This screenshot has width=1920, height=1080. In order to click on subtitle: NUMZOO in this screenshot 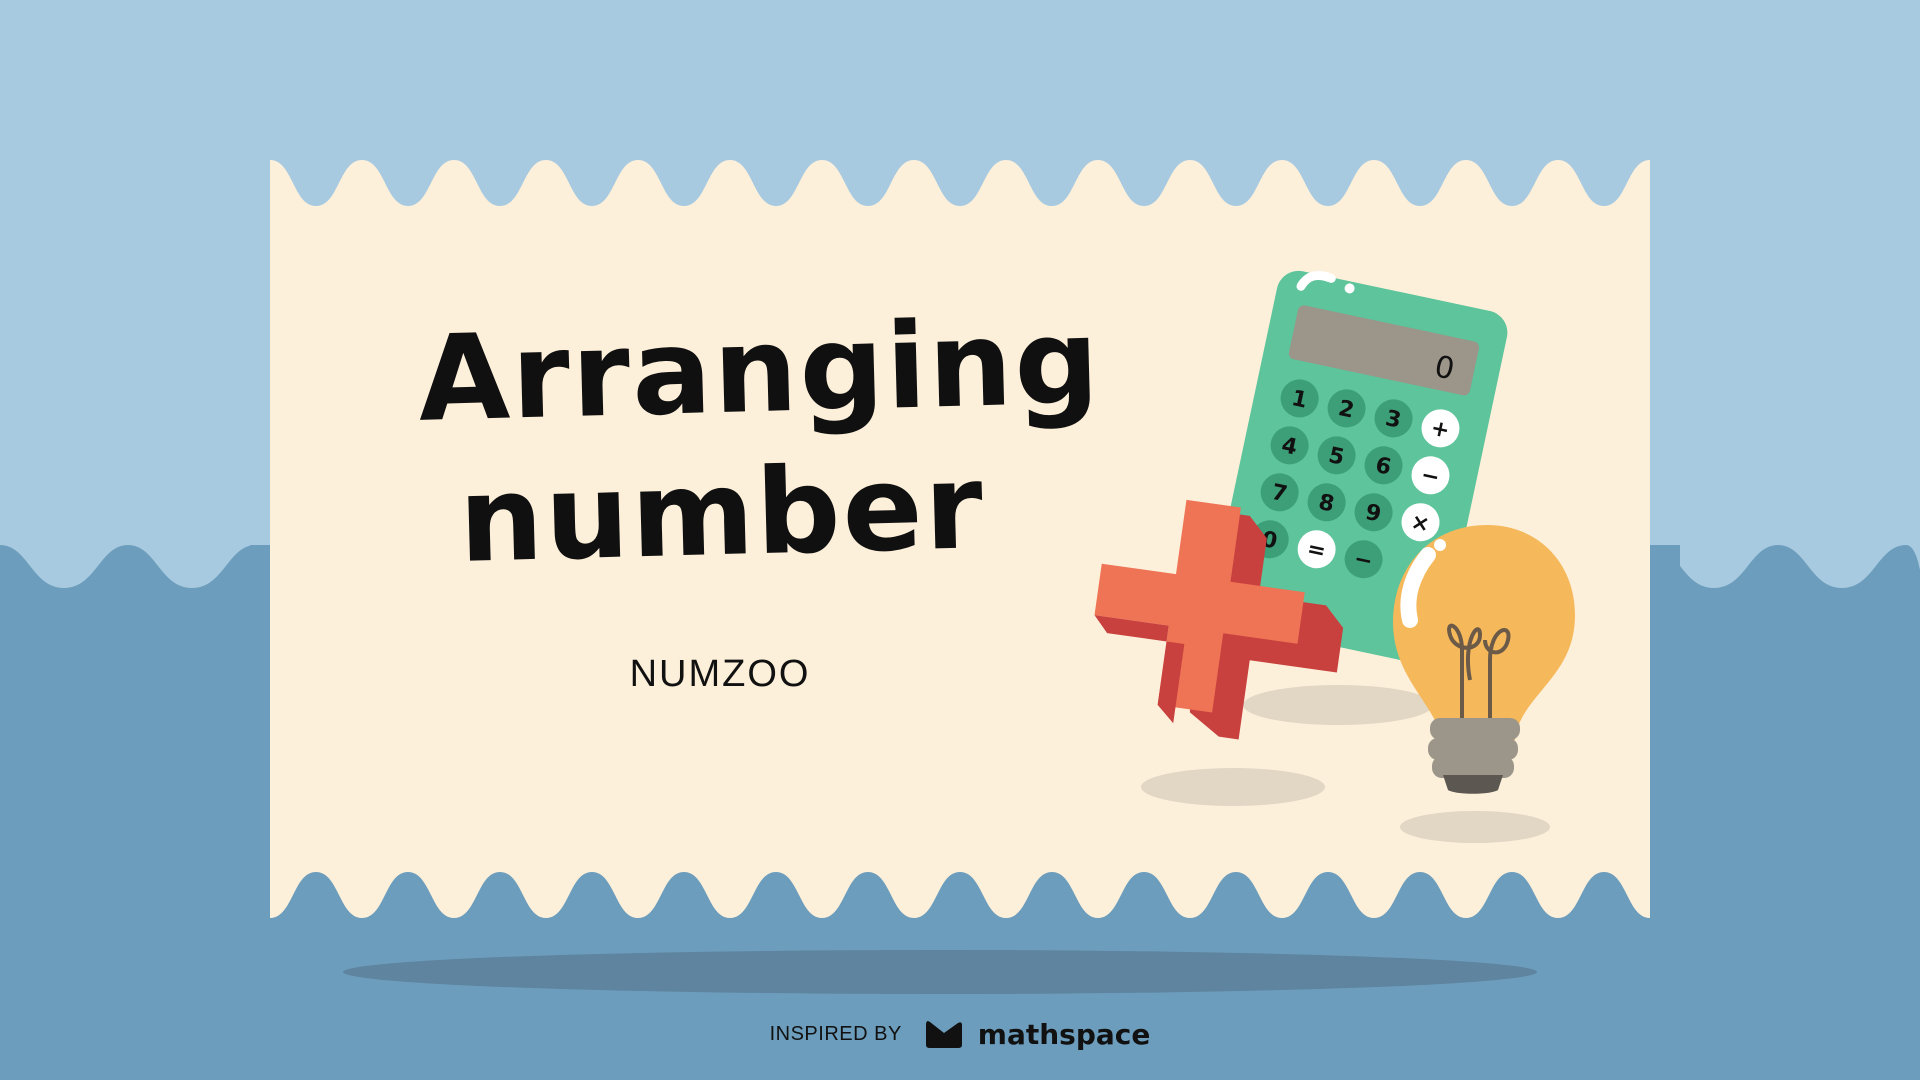, I will do `click(720, 674)`.